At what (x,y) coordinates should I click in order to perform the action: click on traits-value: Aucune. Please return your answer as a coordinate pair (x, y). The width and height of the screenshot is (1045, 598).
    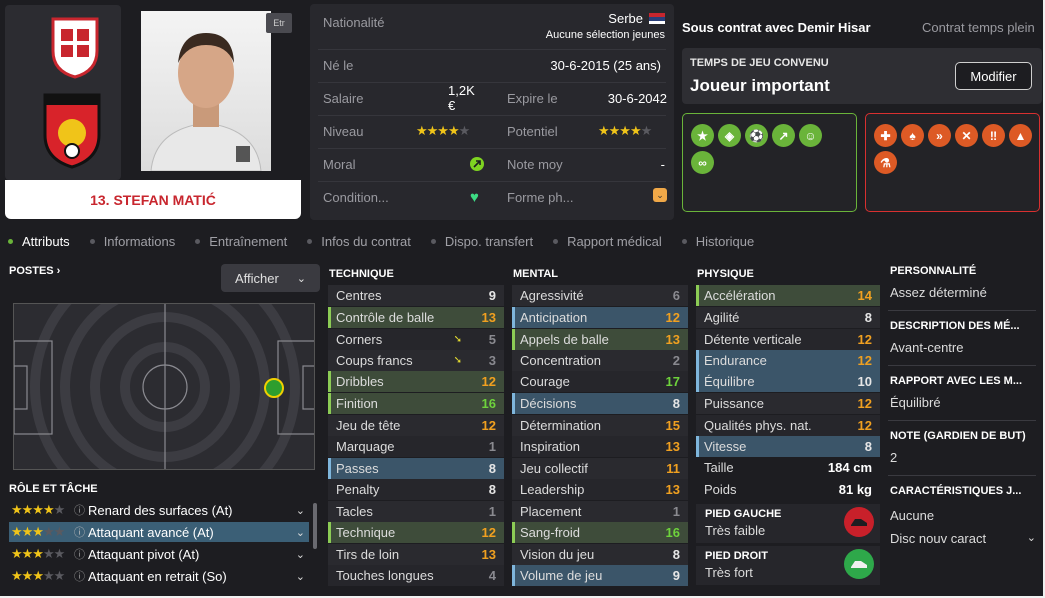
    Looking at the image, I should click on (912, 515).